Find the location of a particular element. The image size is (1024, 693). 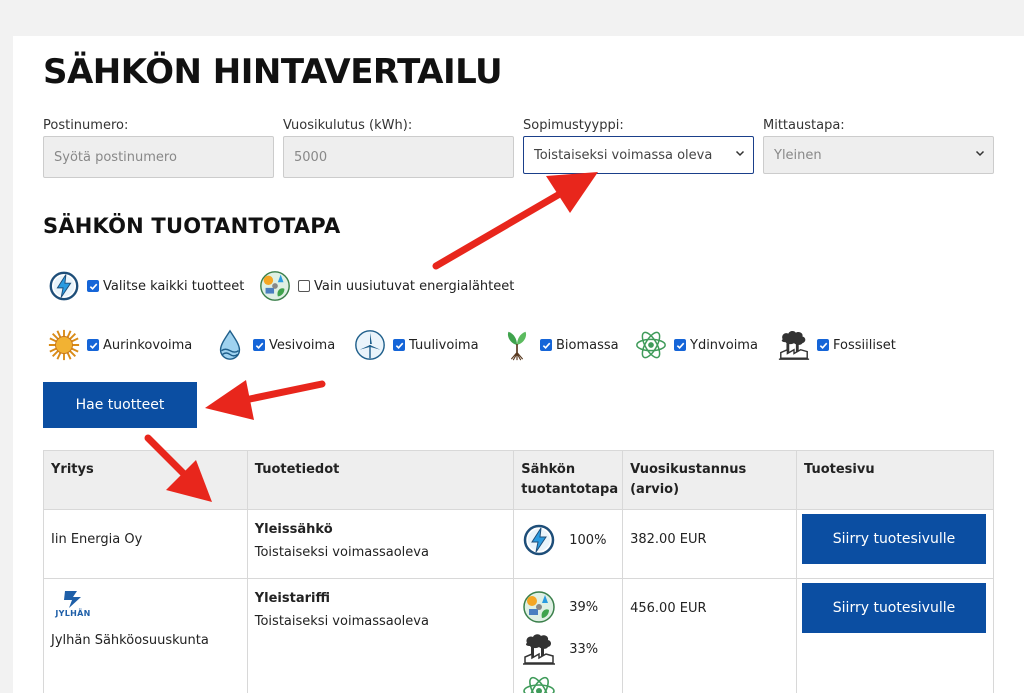

water-drop-icon is located at coordinates (230, 345).